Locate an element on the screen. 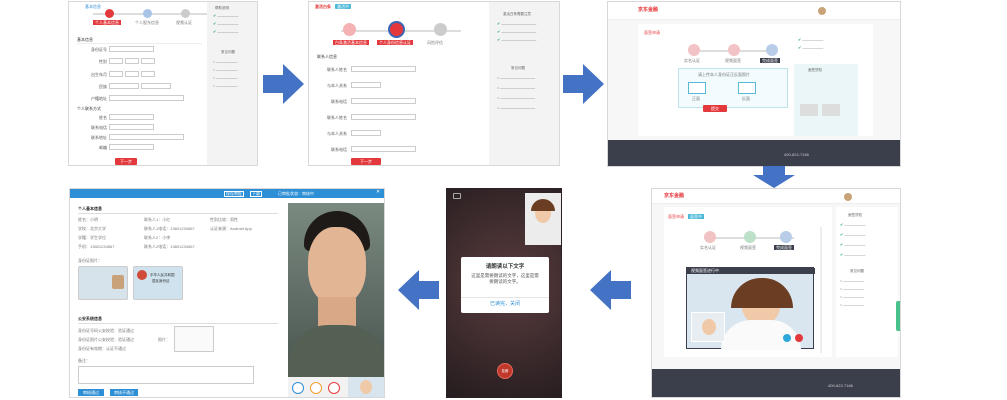  sidebar-item: ✔ —————————— is located at coordinates (517, 24).